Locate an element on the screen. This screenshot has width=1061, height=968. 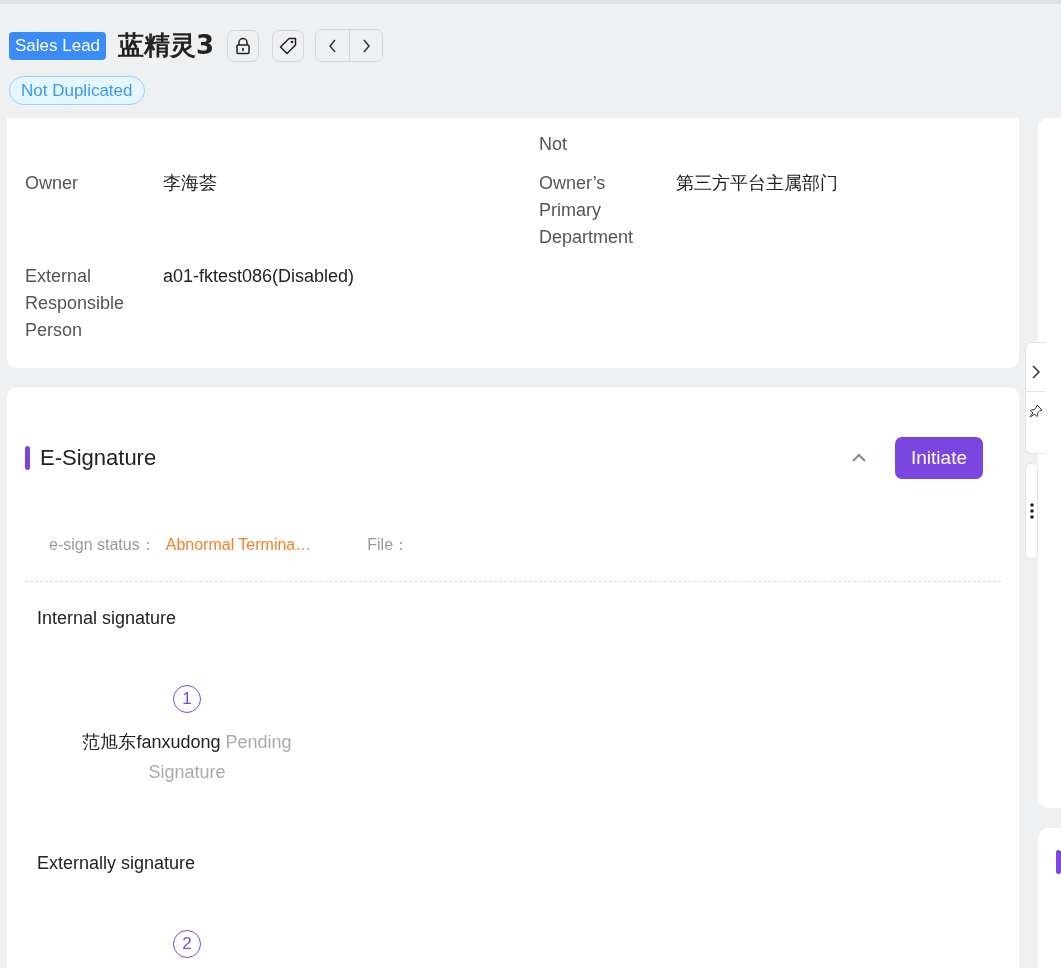
tag-icon is located at coordinates (288, 45).